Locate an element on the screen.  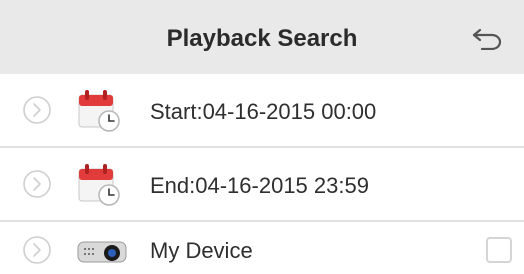
camera-device-icon is located at coordinates (102, 252).